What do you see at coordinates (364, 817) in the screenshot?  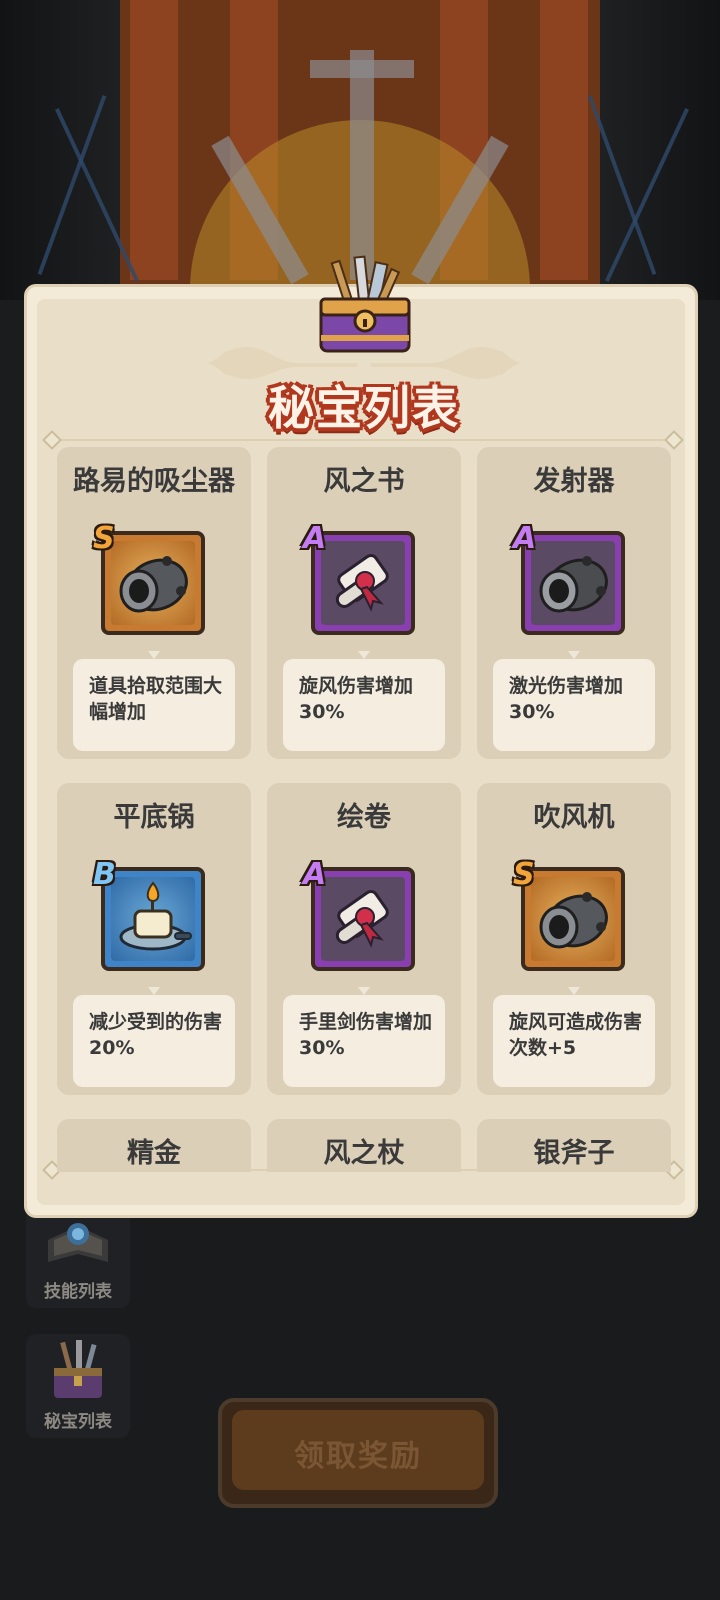 I see `treasure-name: 绘卷` at bounding box center [364, 817].